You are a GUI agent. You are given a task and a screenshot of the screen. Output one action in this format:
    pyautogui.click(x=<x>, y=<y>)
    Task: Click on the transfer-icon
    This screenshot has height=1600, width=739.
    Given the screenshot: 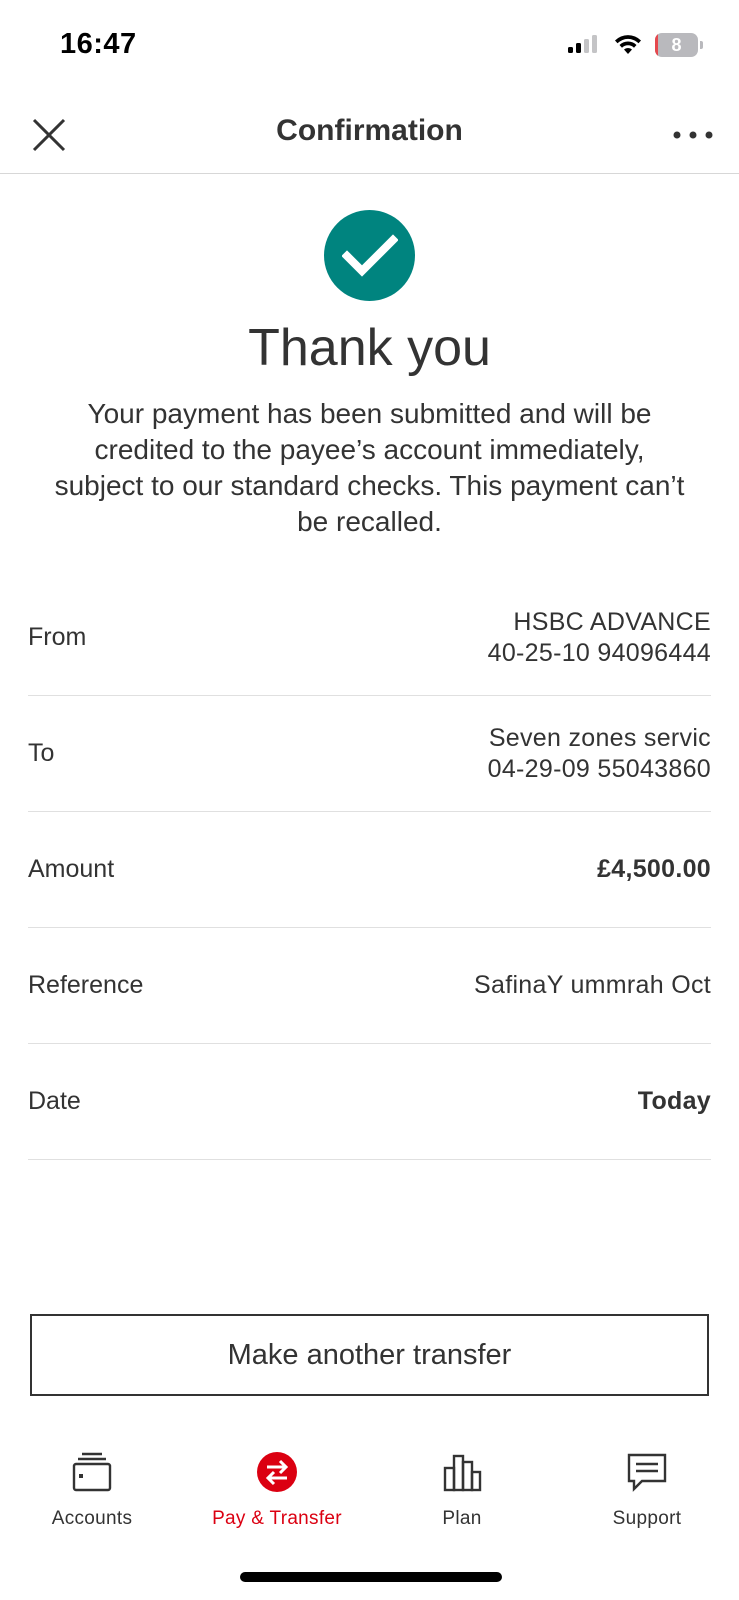 What is the action you would take?
    pyautogui.click(x=277, y=1472)
    